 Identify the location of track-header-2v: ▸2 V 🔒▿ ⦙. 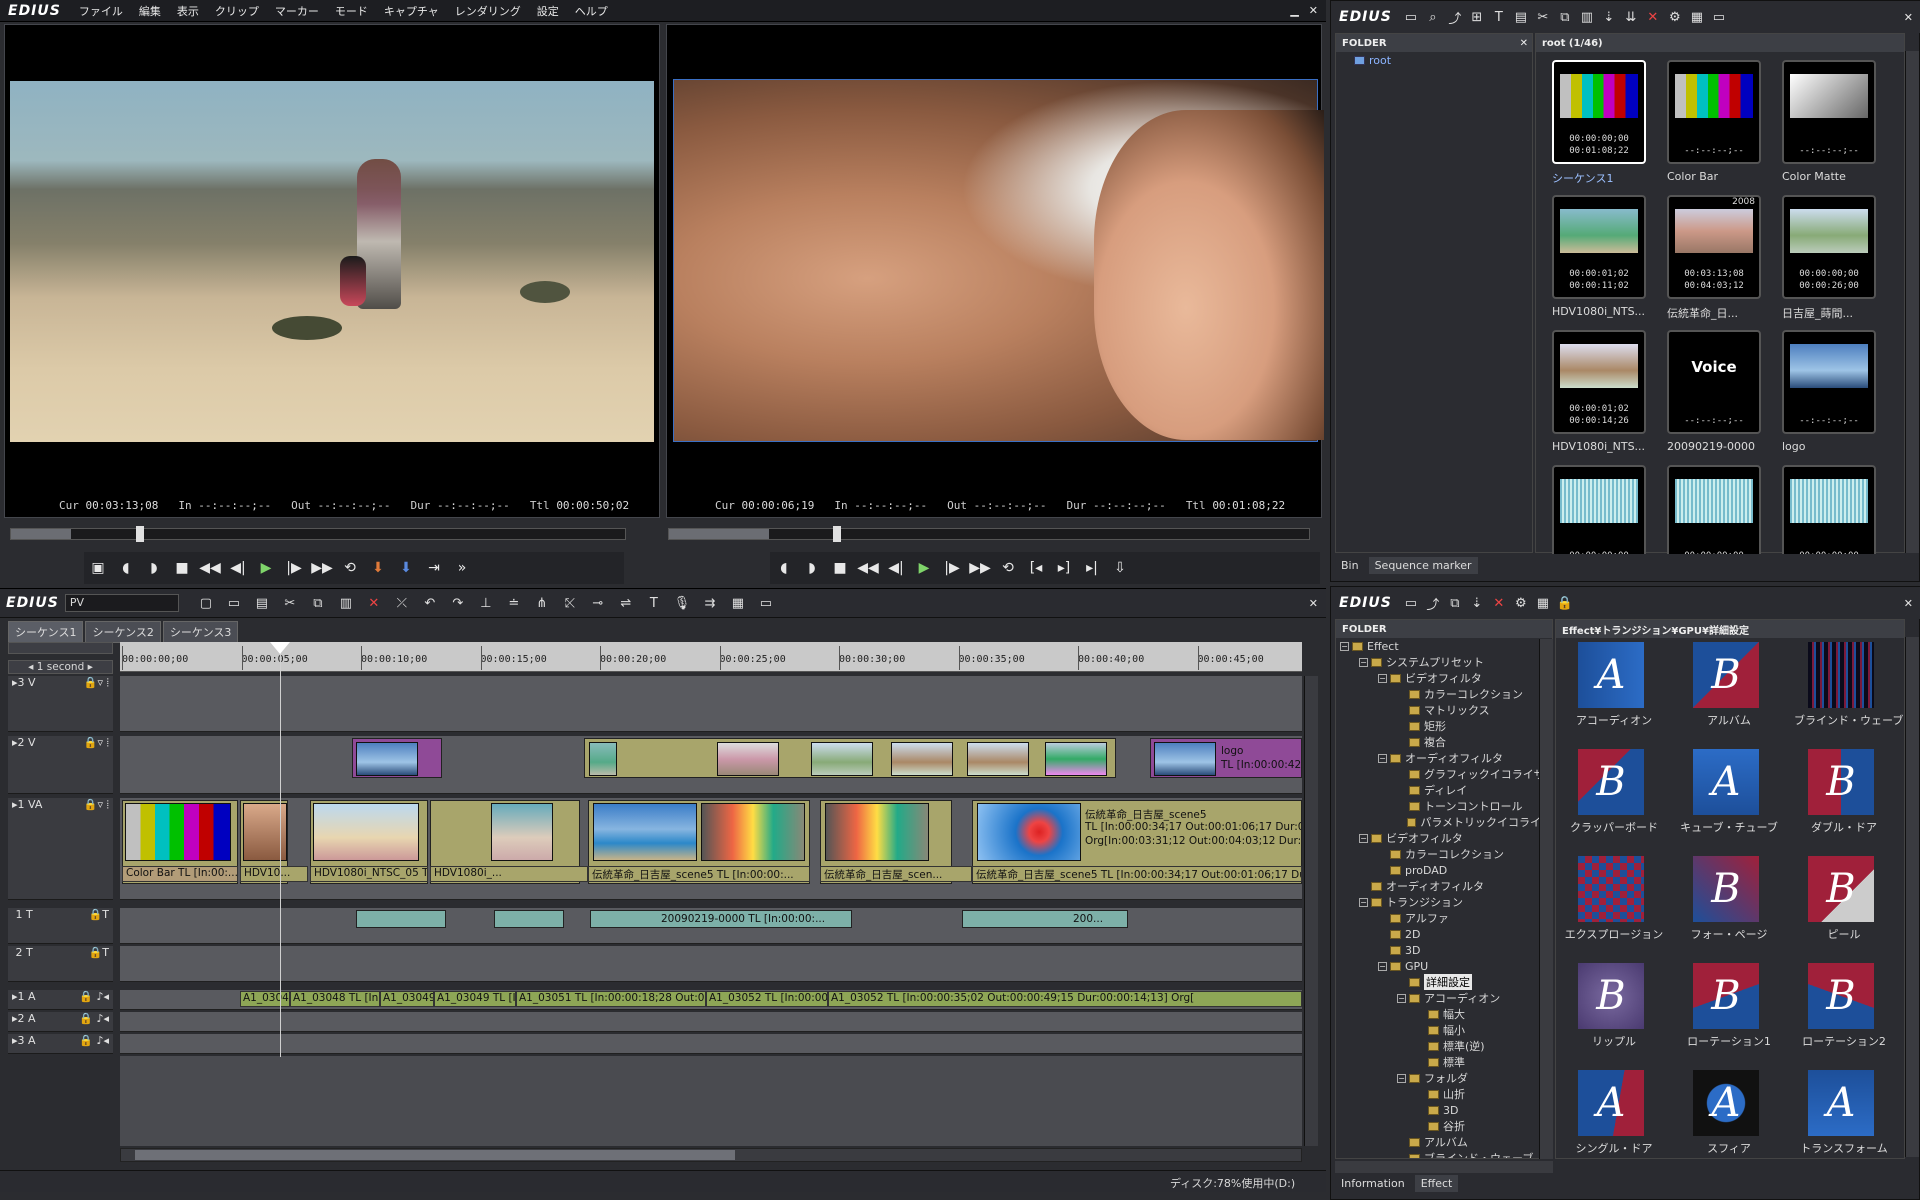
(60, 765).